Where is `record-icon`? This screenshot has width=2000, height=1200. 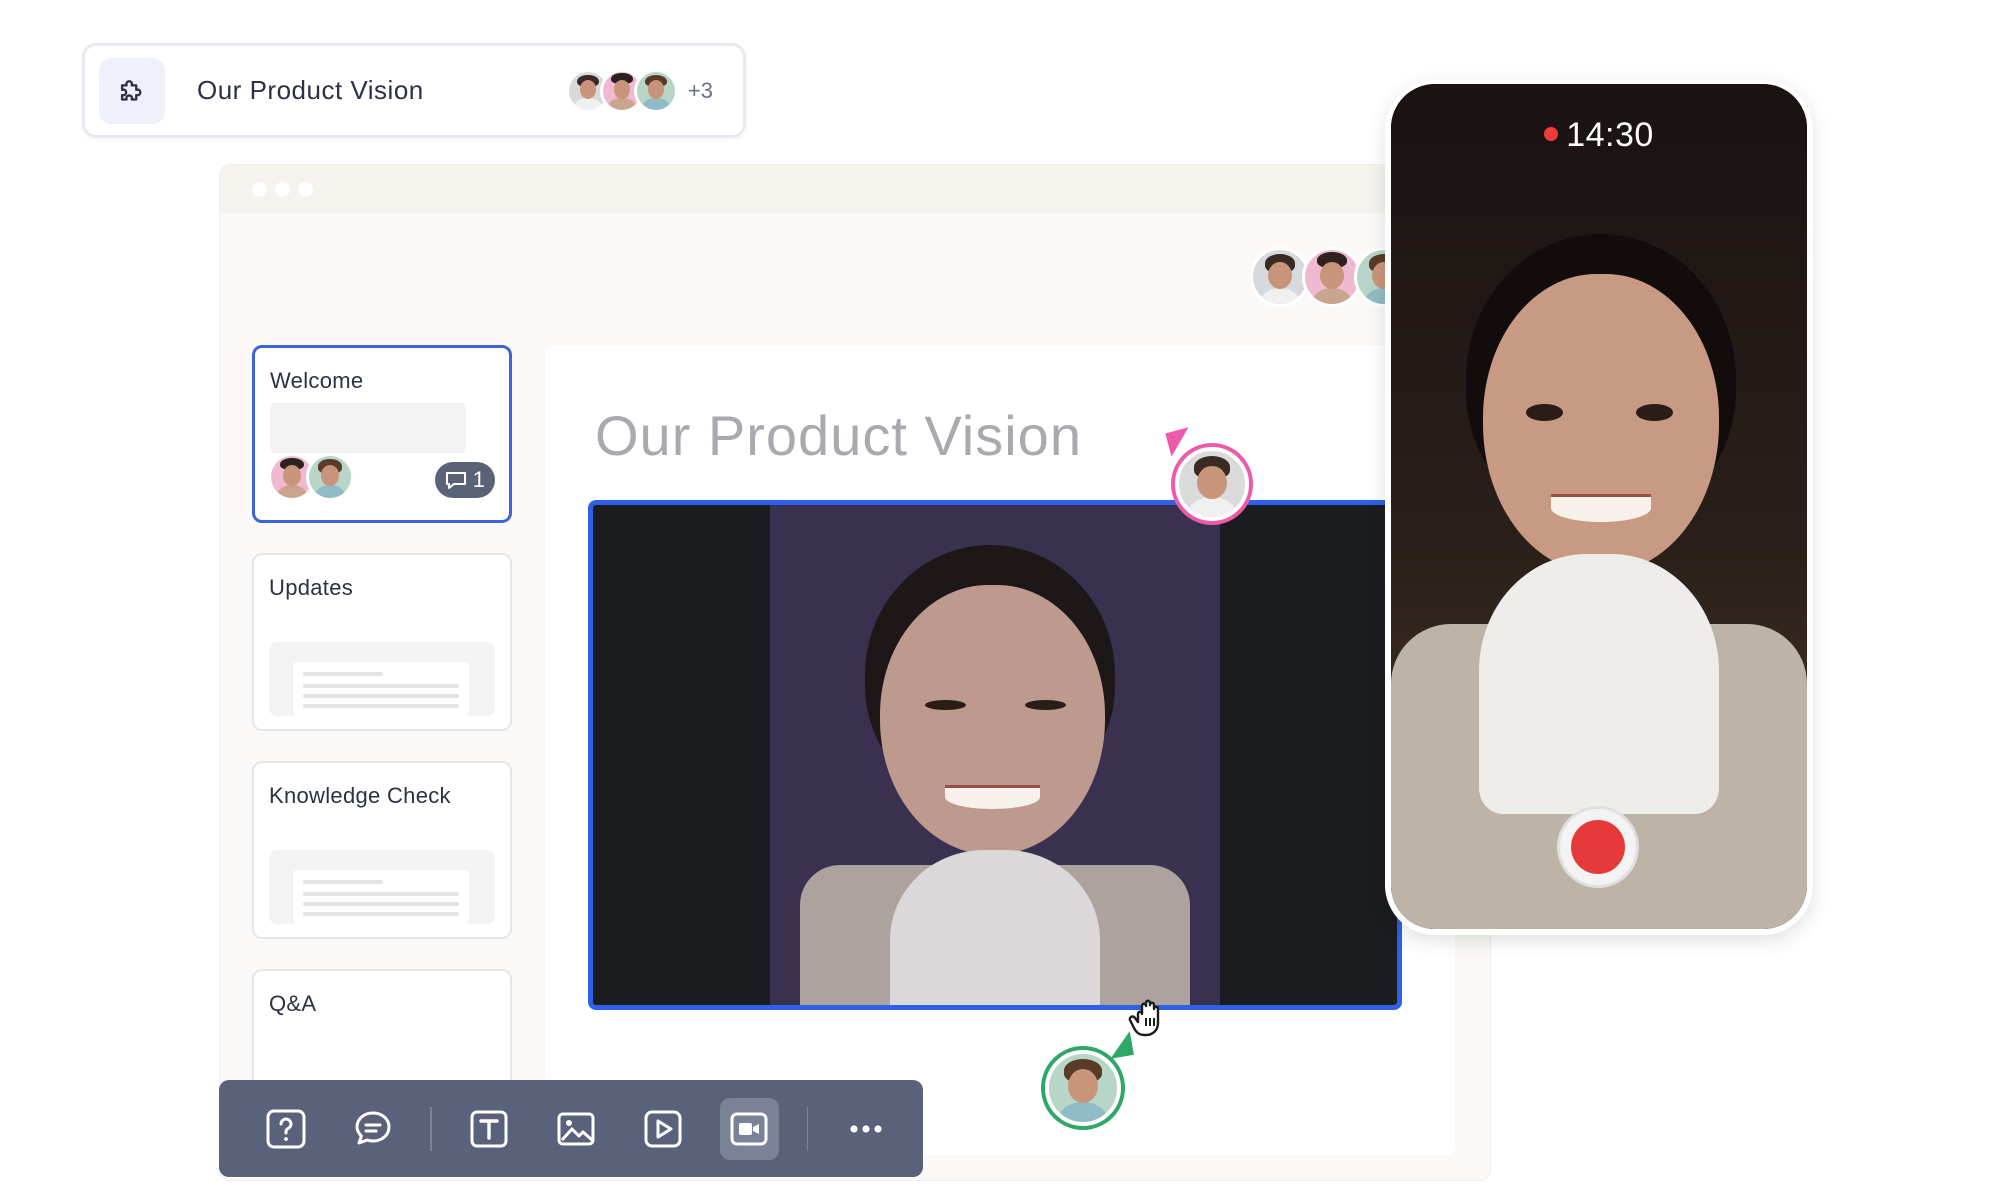 record-icon is located at coordinates (1598, 847).